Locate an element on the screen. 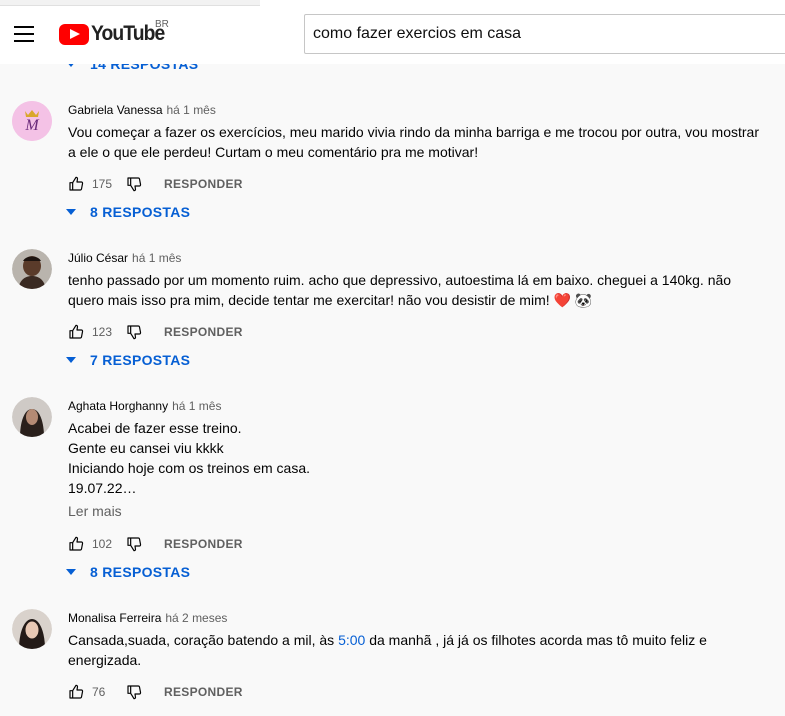  masthead: YouTube BR is located at coordinates (392, 32).